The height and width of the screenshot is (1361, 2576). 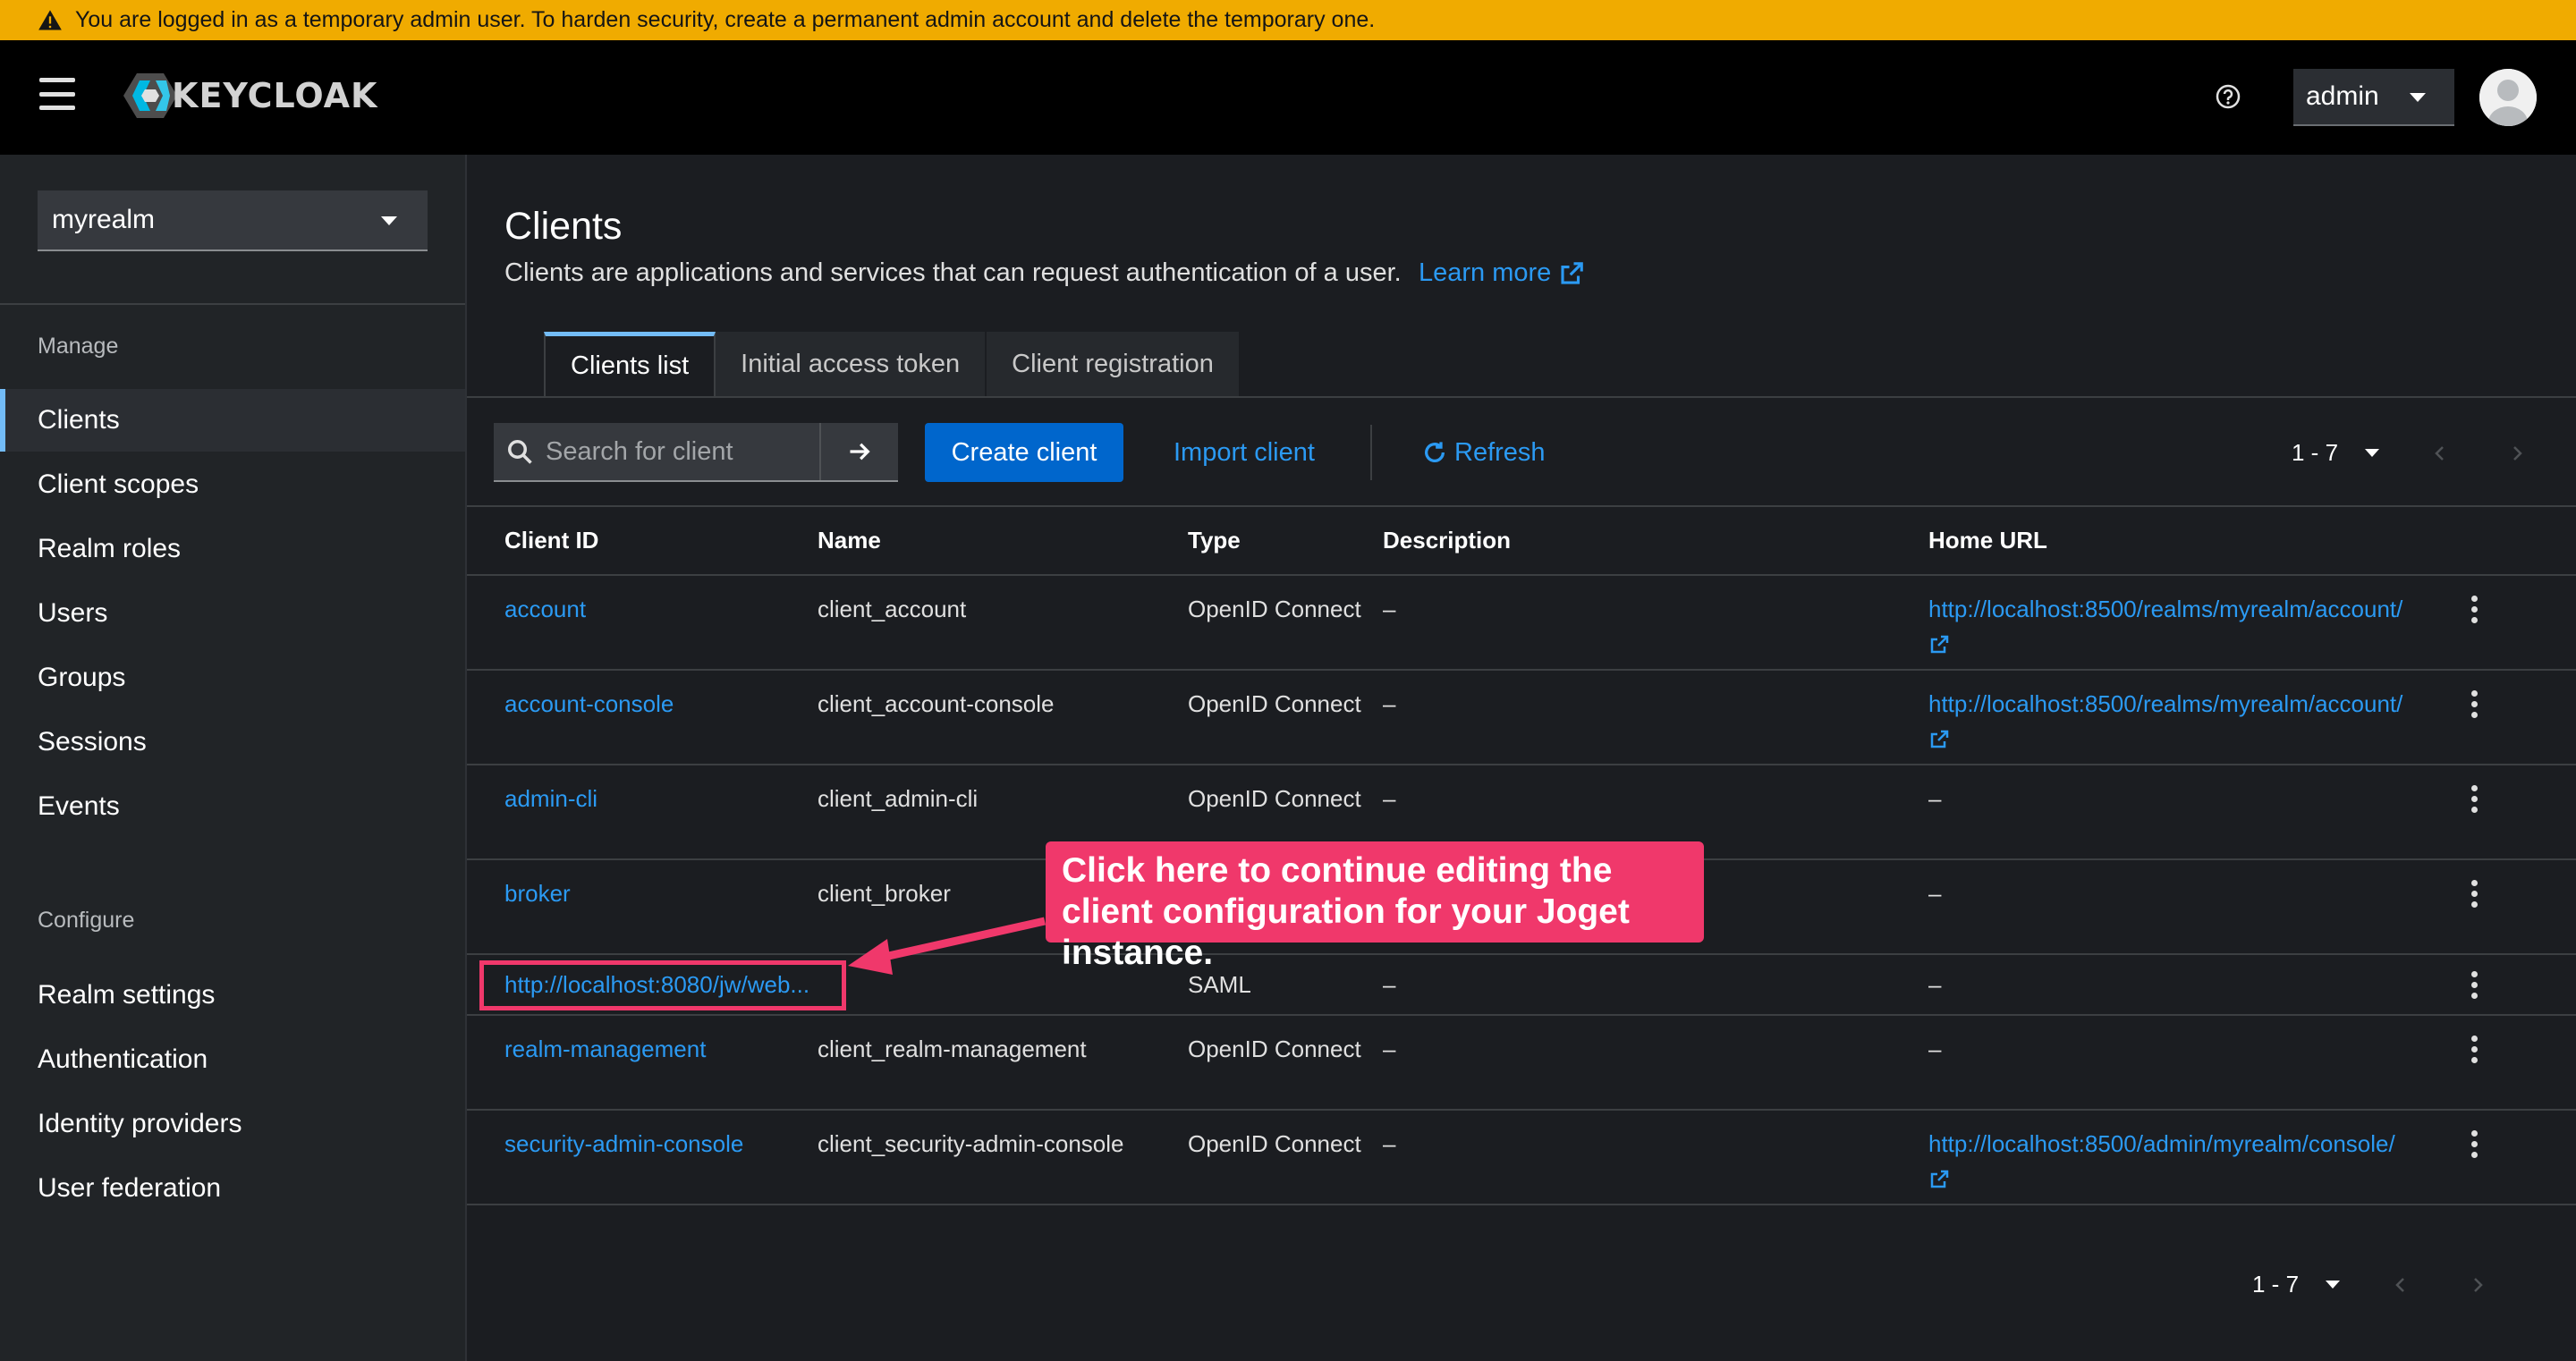 I want to click on client-id-link: broker, so click(x=537, y=893).